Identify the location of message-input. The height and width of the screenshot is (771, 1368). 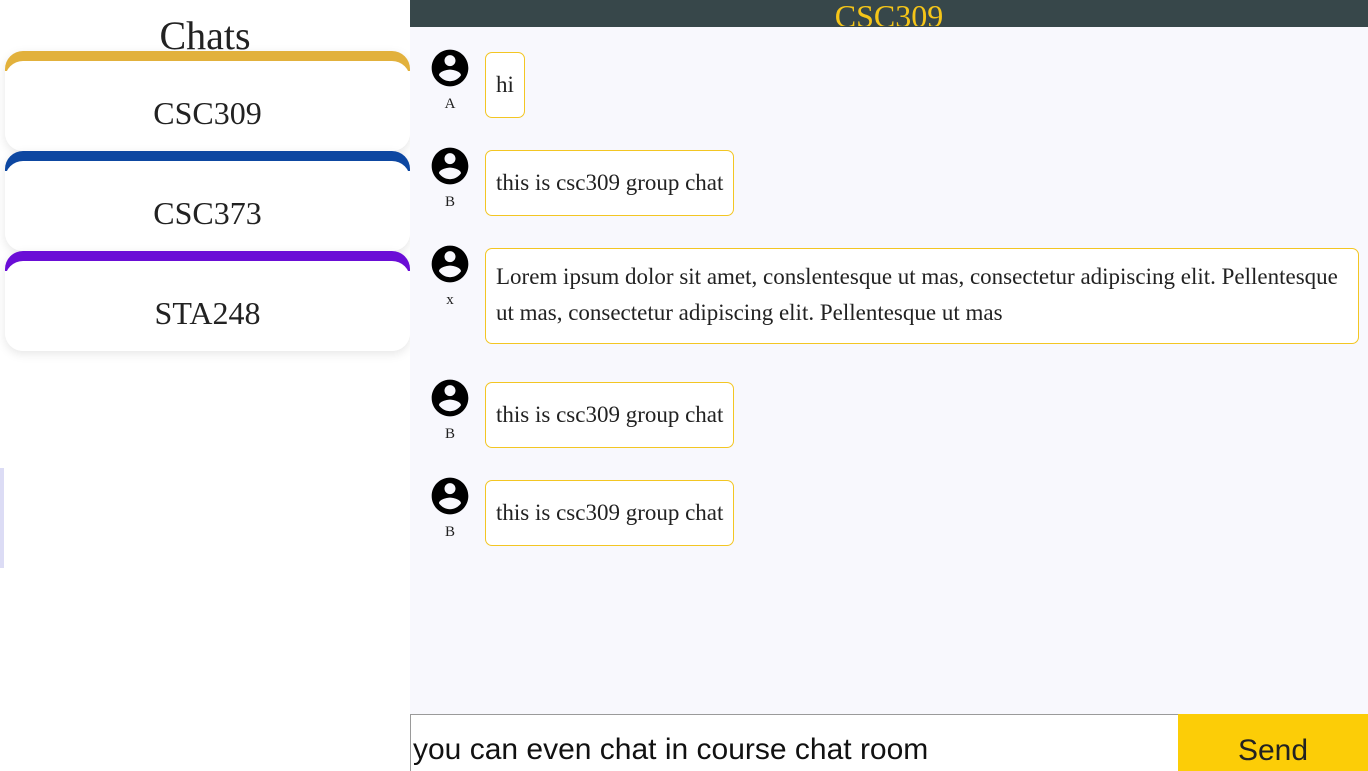
(794, 742).